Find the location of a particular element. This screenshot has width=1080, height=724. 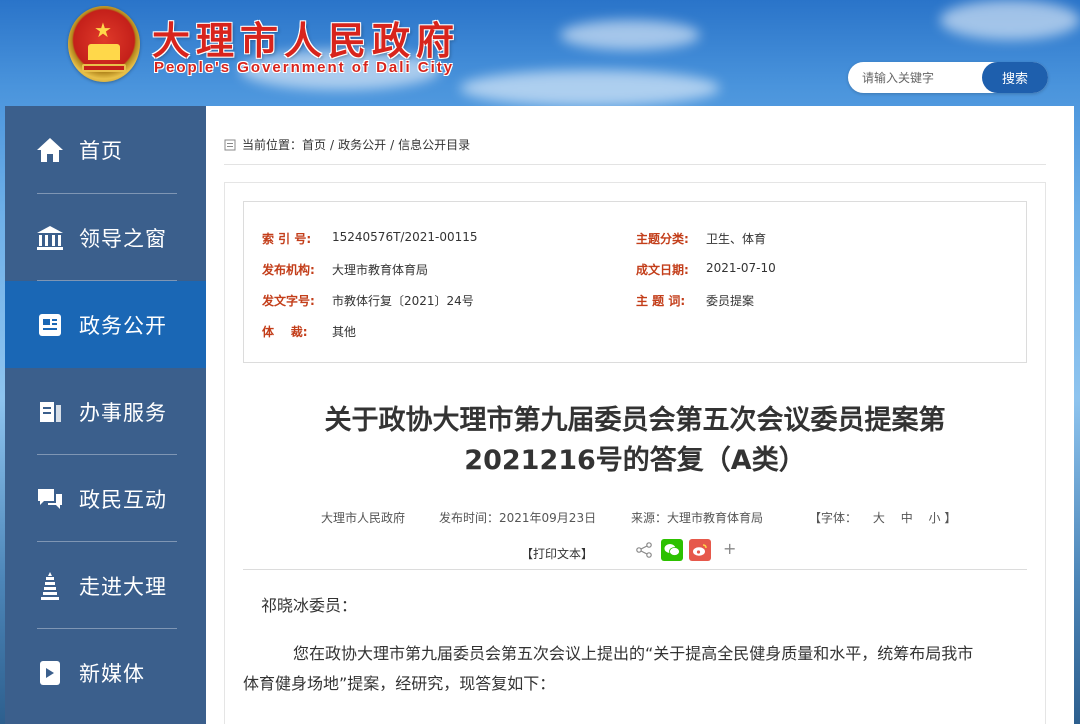

site-title: 大理市人民政府 is located at coordinates (306, 37).